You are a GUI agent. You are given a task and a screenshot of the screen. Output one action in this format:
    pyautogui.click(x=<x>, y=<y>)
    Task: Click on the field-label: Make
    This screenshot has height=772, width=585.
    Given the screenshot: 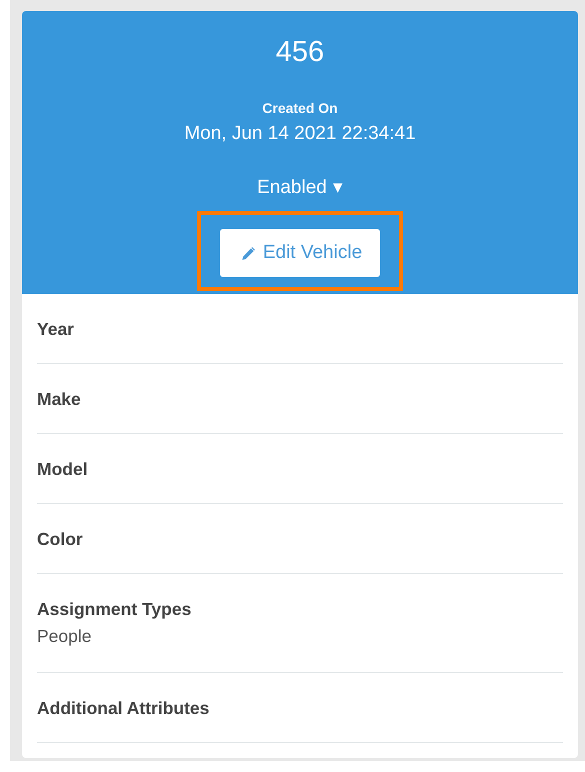 What is the action you would take?
    pyautogui.click(x=59, y=399)
    